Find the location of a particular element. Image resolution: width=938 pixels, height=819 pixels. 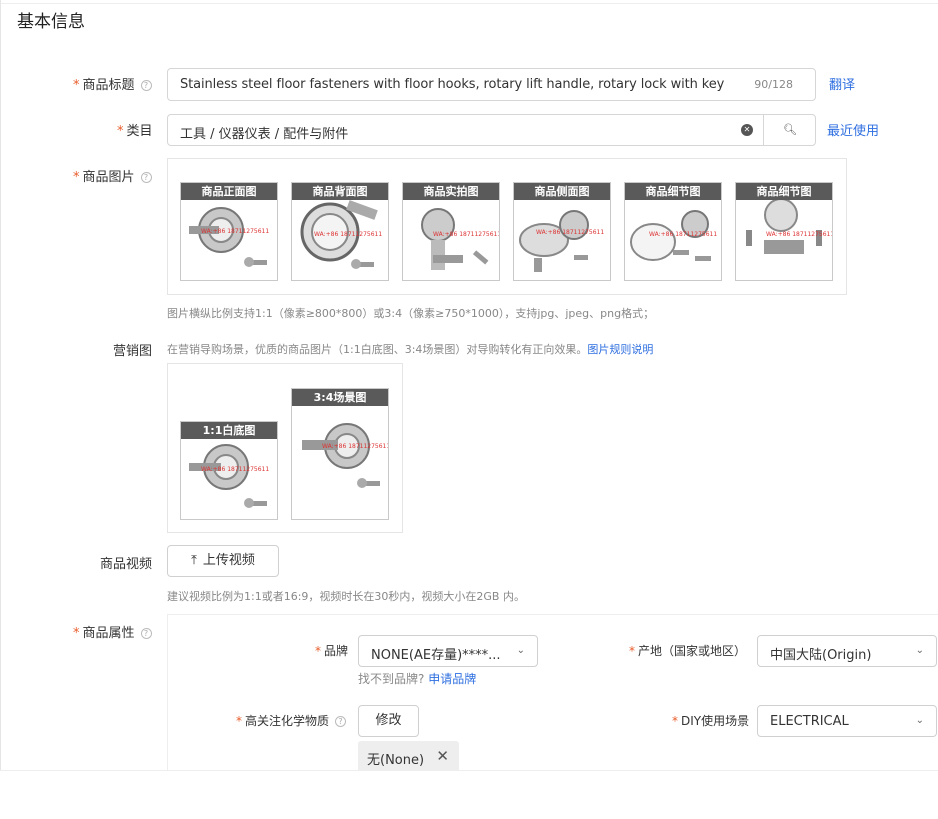

upload-icon: ⤒ is located at coordinates (194, 560).